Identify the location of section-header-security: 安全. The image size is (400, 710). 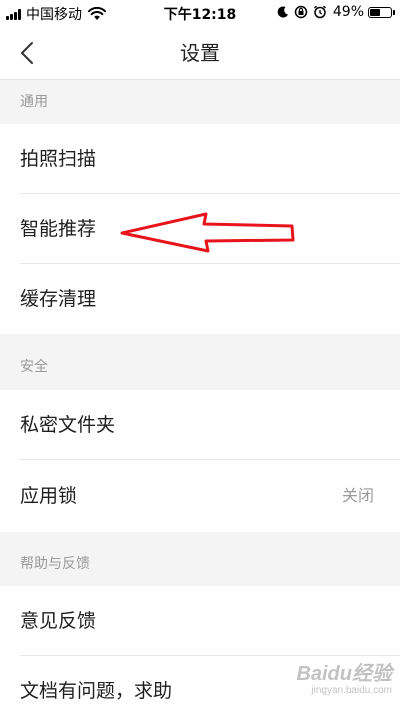
(200, 367).